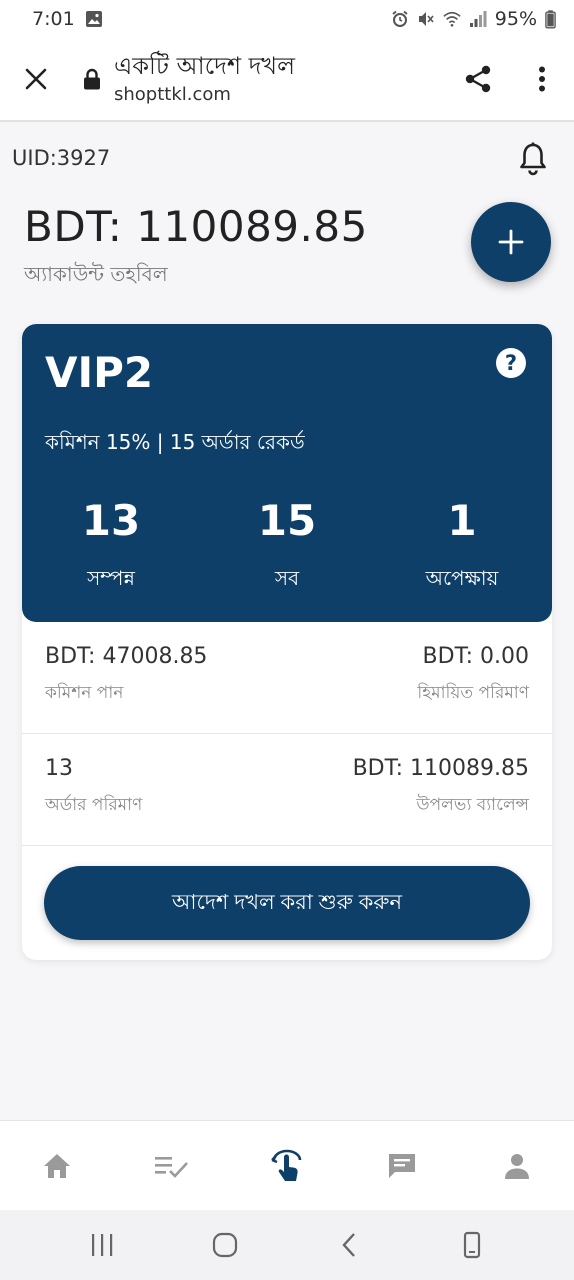  What do you see at coordinates (172, 94) in the screenshot?
I see `page-domain: shopttkl.com` at bounding box center [172, 94].